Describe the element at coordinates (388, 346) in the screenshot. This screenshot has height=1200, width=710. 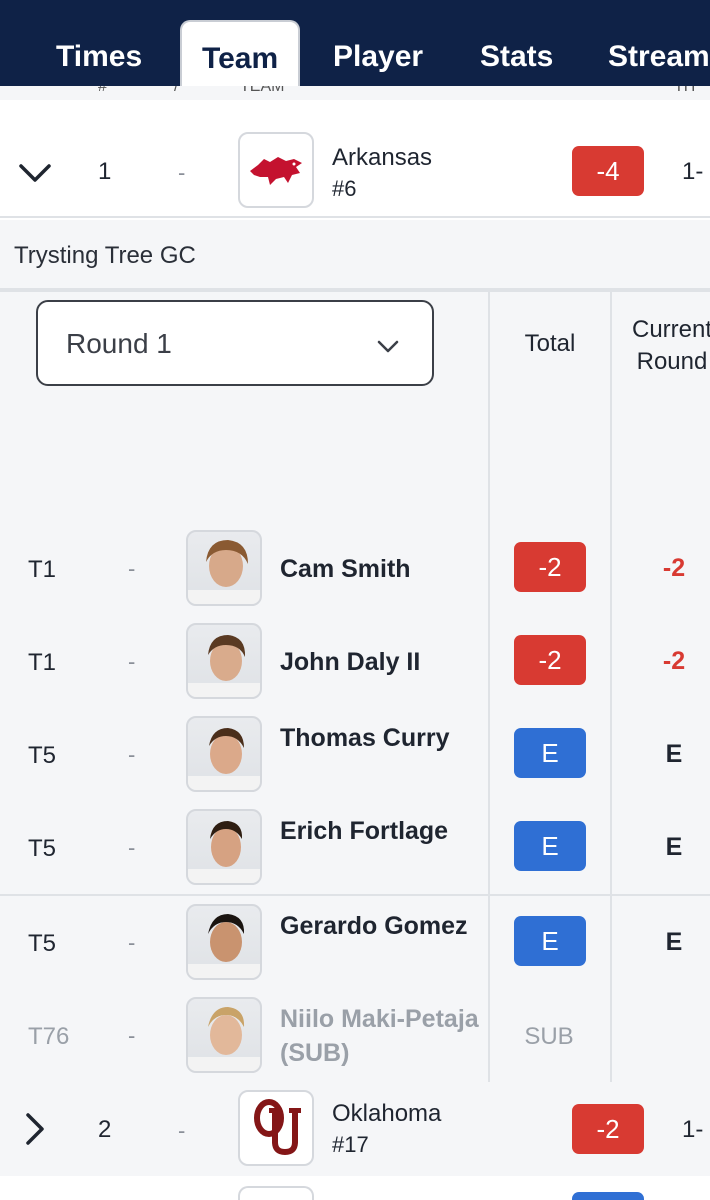
I see `caret-down-icon` at that location.